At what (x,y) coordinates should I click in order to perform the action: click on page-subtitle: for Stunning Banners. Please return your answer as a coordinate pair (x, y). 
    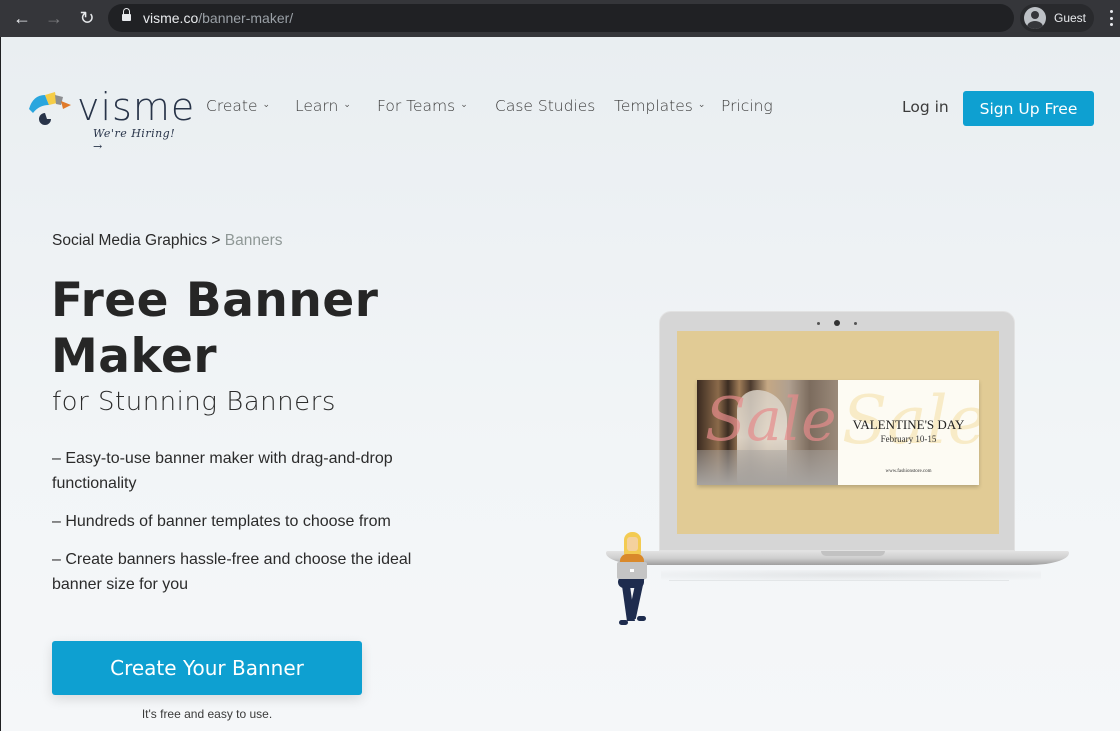
    Looking at the image, I should click on (194, 402).